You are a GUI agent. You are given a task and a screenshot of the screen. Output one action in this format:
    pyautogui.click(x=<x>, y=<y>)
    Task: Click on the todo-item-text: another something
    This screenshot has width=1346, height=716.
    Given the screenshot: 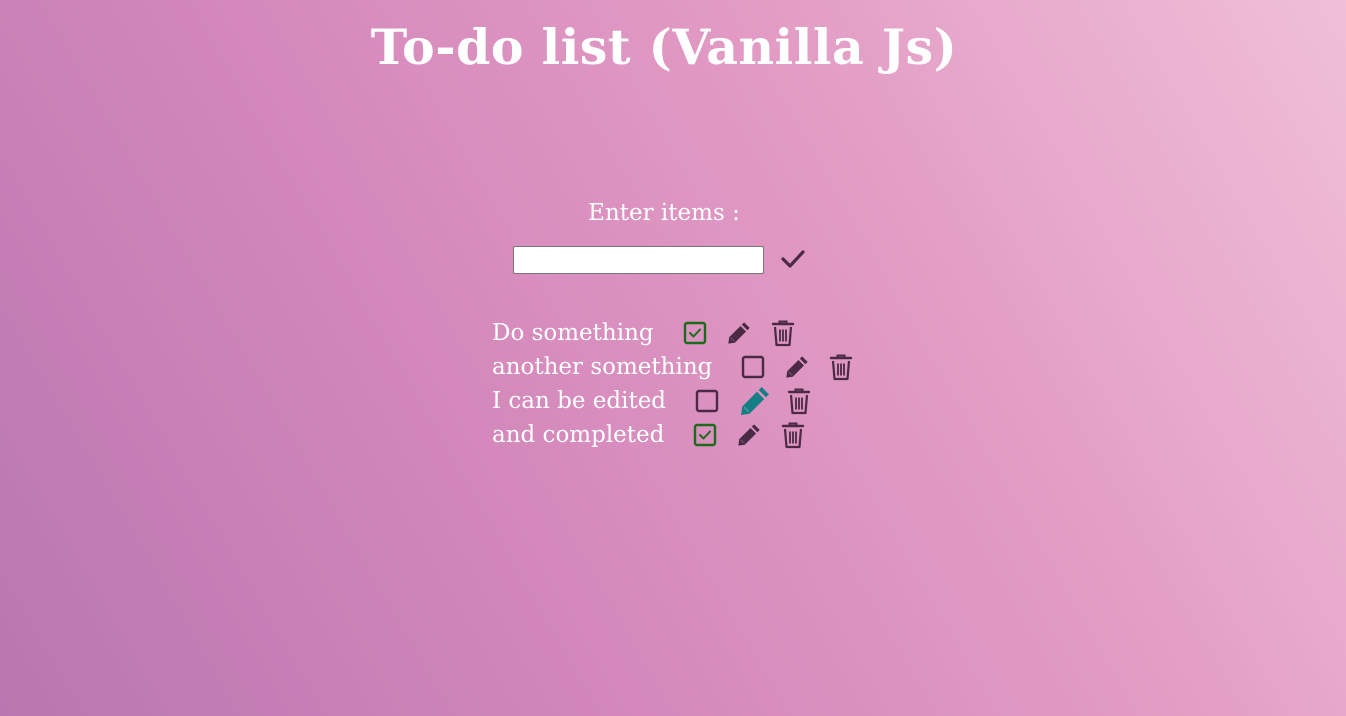 What is the action you would take?
    pyautogui.click(x=602, y=367)
    